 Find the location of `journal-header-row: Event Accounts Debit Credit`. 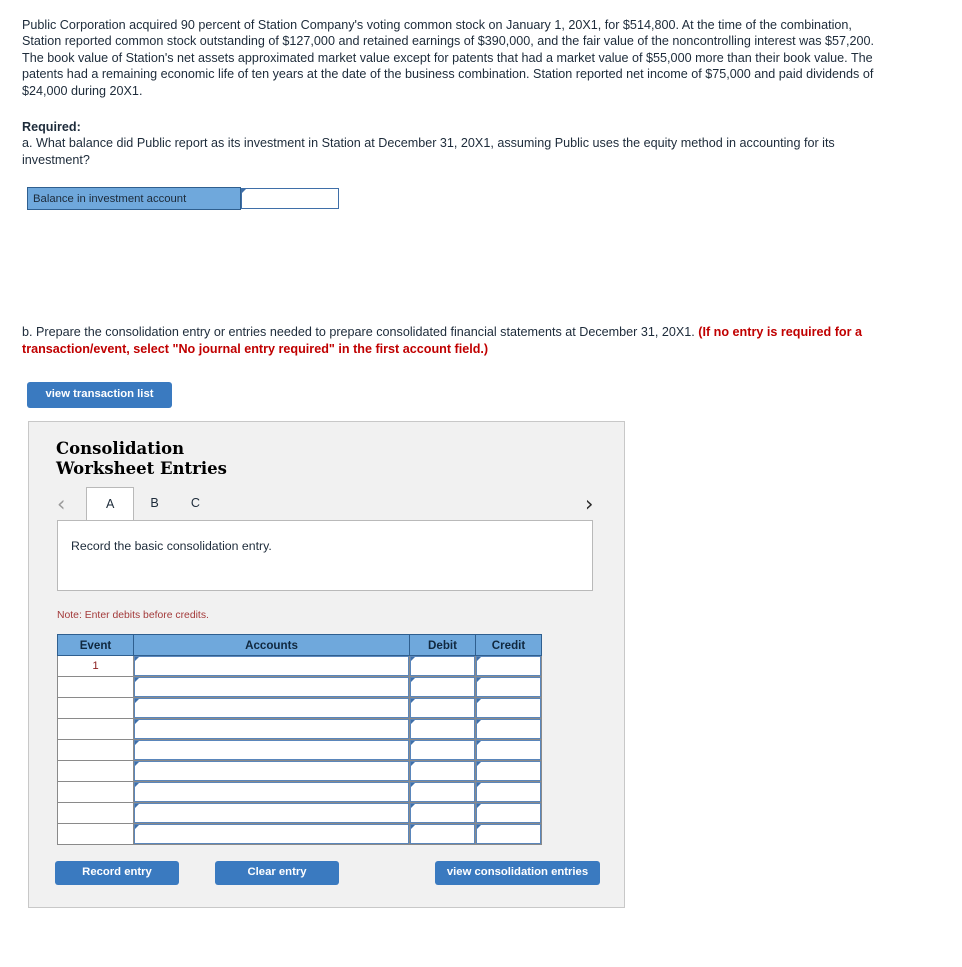

journal-header-row: Event Accounts Debit Credit is located at coordinates (299, 645).